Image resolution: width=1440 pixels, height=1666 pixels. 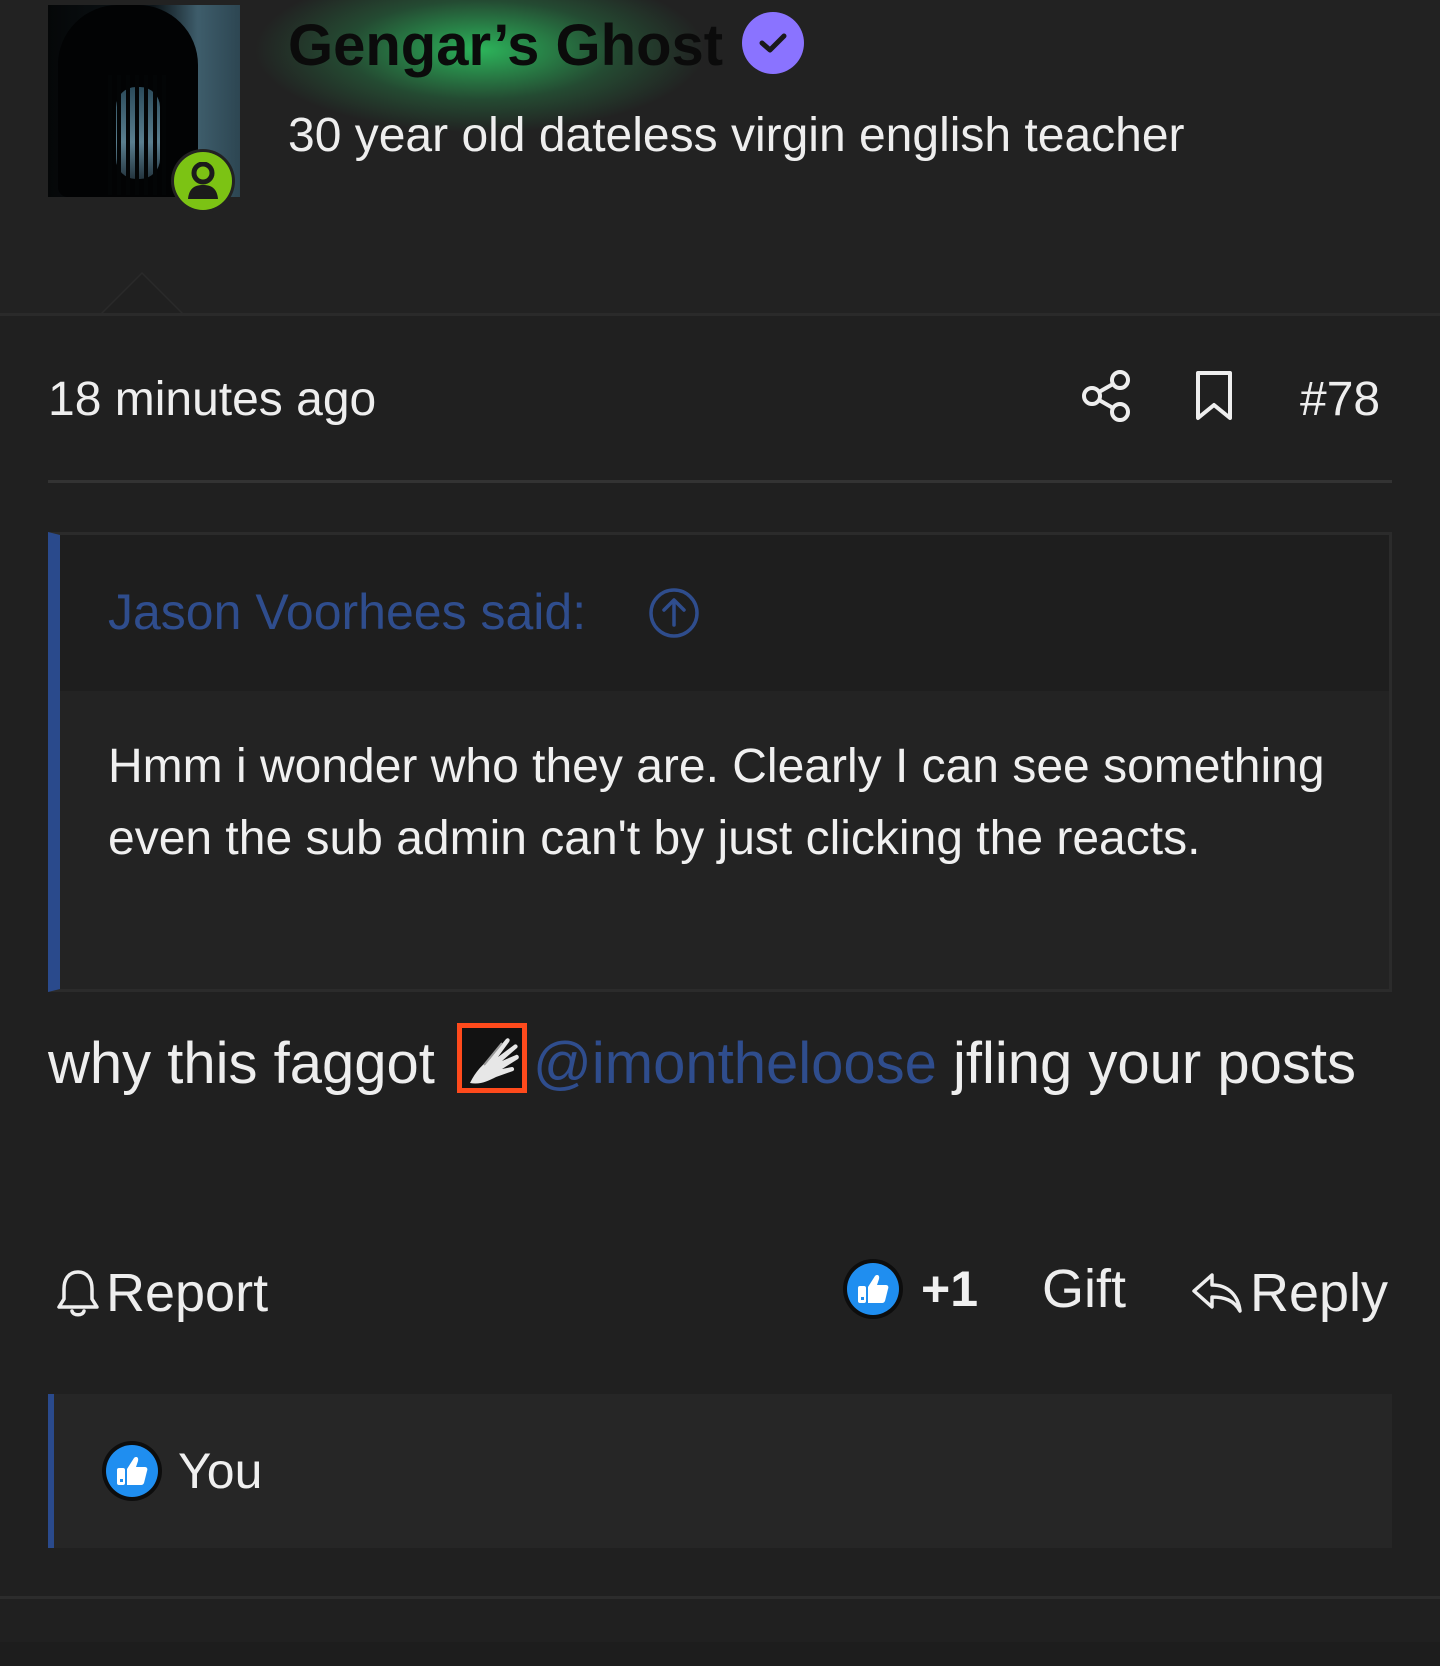 I want to click on message-text-after: jfling your posts, so click(x=1146, y=1063).